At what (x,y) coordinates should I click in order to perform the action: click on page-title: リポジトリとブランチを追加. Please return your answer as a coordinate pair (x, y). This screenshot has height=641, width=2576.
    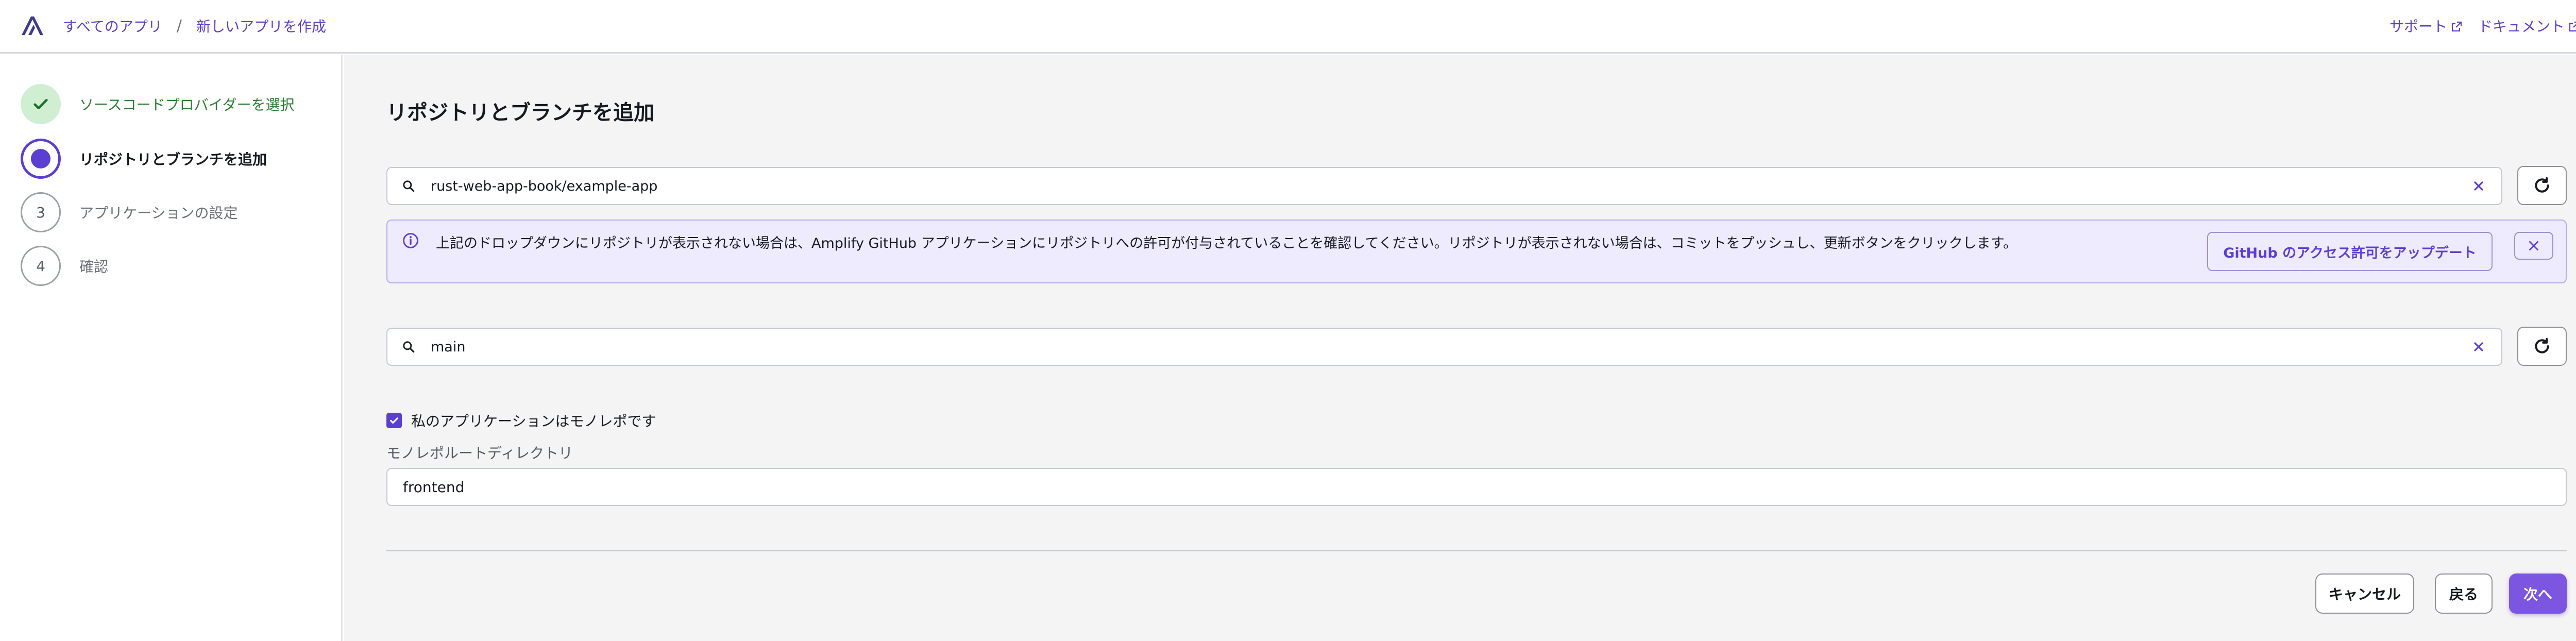
    Looking at the image, I should click on (520, 113).